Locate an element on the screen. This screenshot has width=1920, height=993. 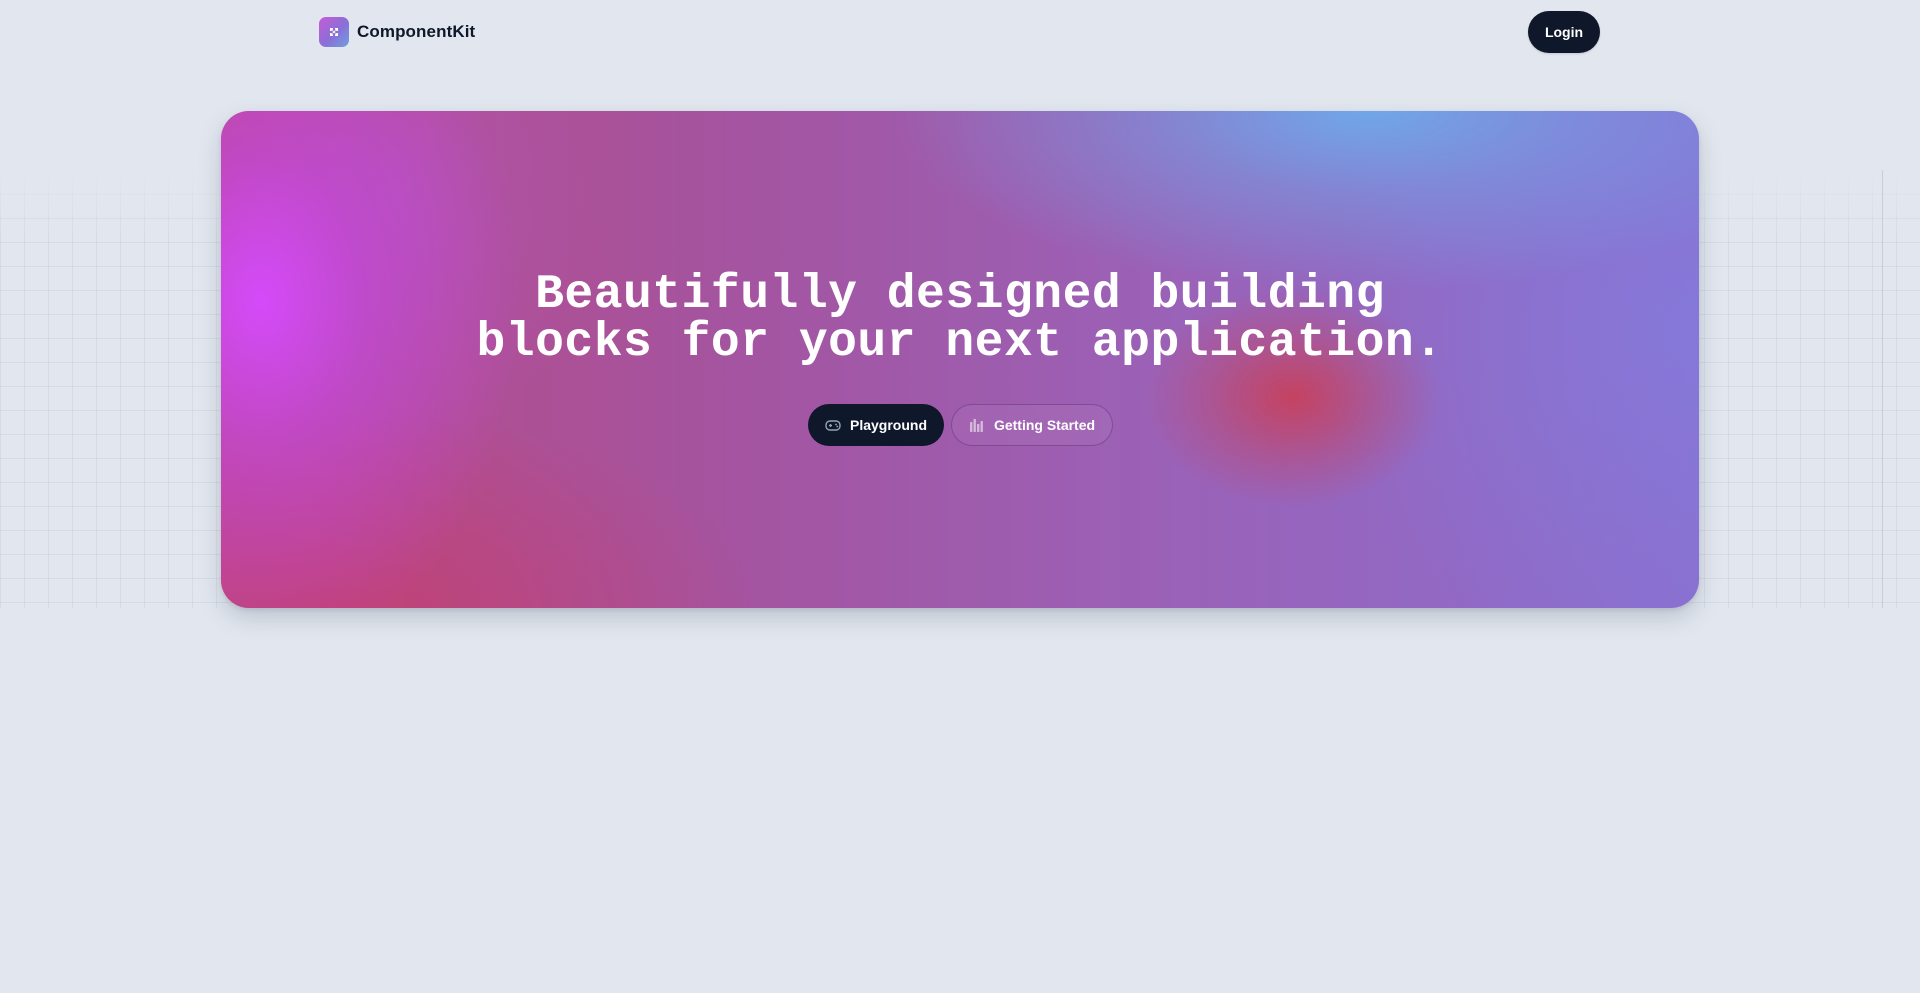
puzzle-icon is located at coordinates (334, 32).